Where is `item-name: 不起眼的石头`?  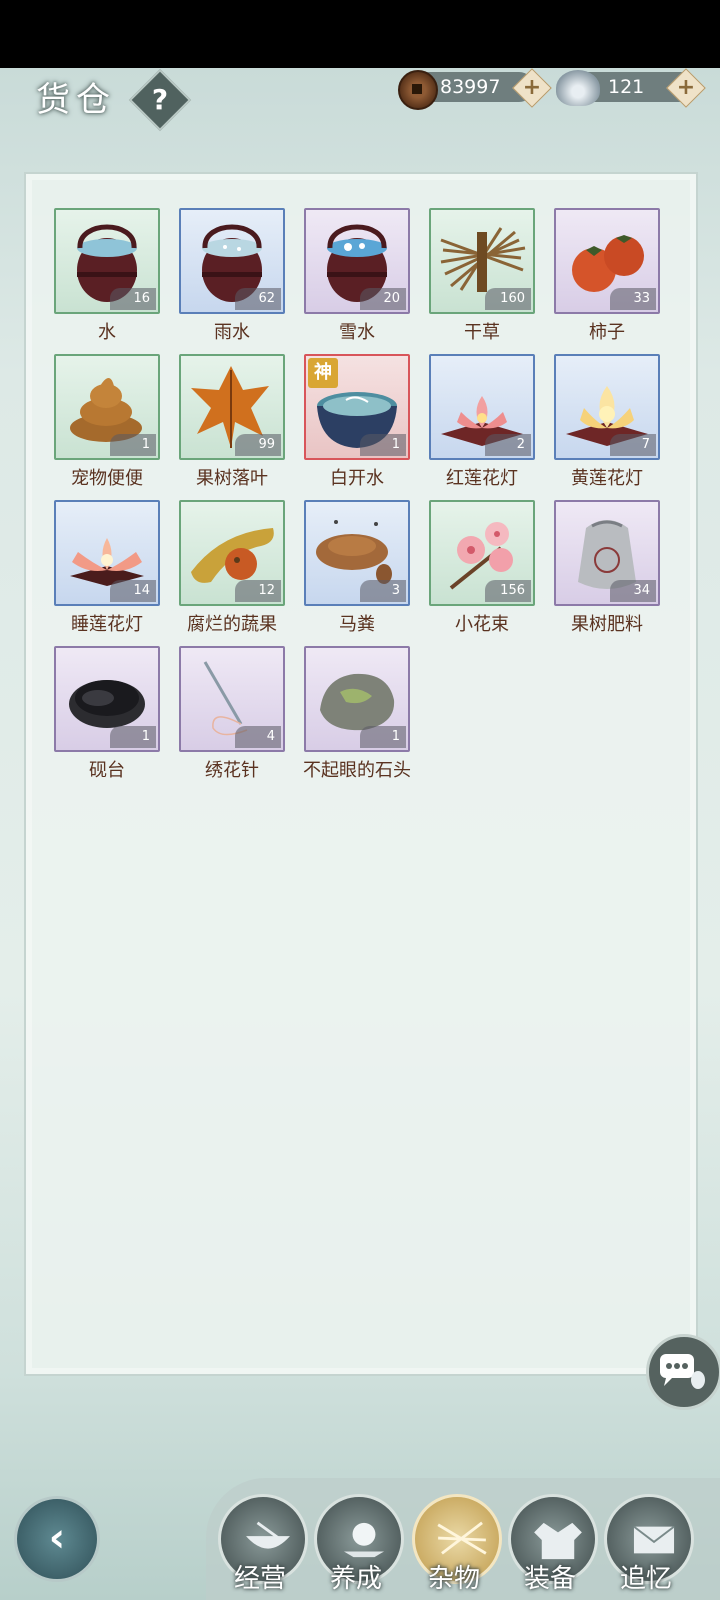 item-name: 不起眼的石头 is located at coordinates (357, 770).